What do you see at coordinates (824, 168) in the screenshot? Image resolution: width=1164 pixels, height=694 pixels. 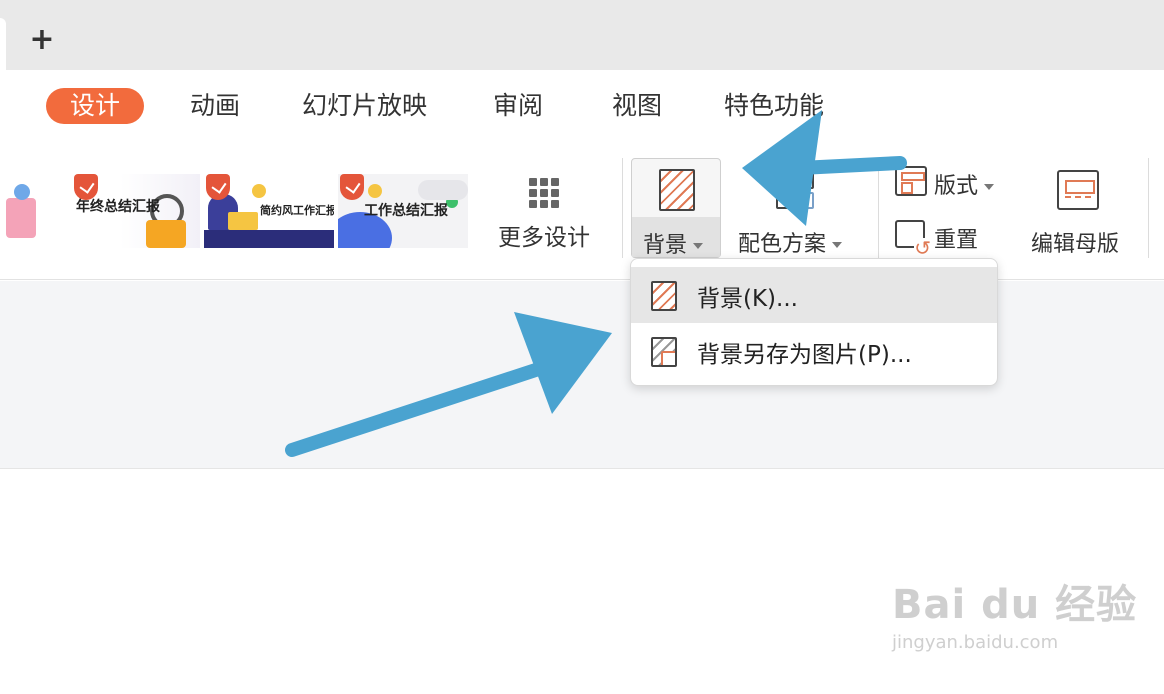 I see `arrow-to-background-button` at bounding box center [824, 168].